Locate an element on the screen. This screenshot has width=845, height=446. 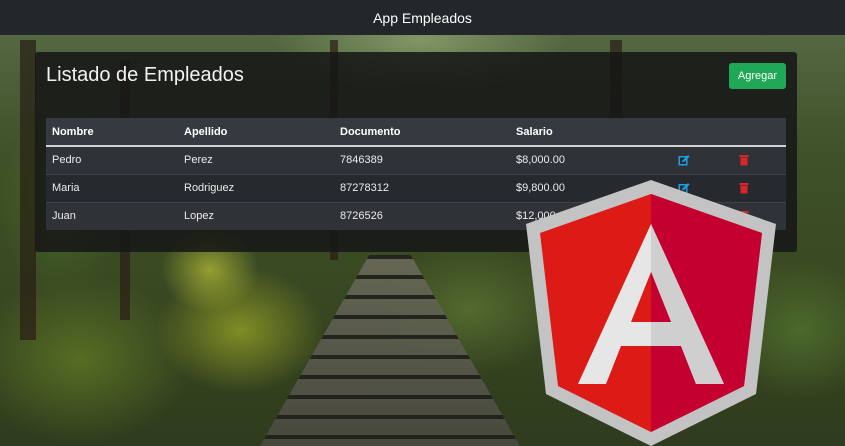
add-employee-button: Agregar is located at coordinates (757, 76).